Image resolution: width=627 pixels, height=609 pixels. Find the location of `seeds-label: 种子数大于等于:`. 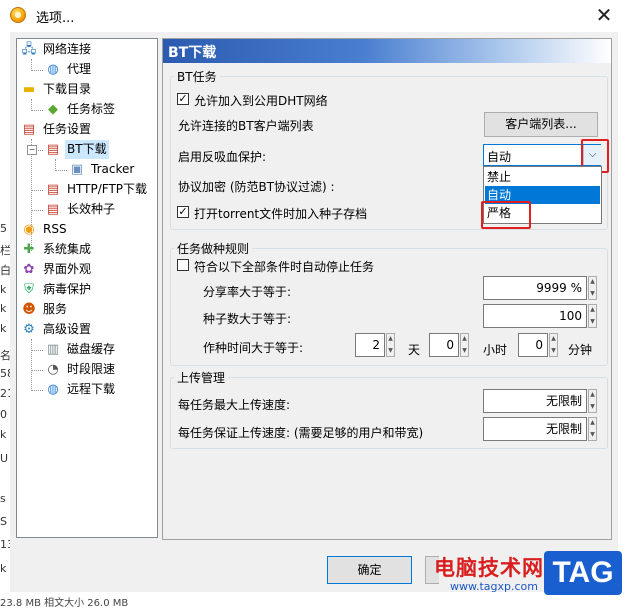

seeds-label: 种子数大于等于: is located at coordinates (247, 319).